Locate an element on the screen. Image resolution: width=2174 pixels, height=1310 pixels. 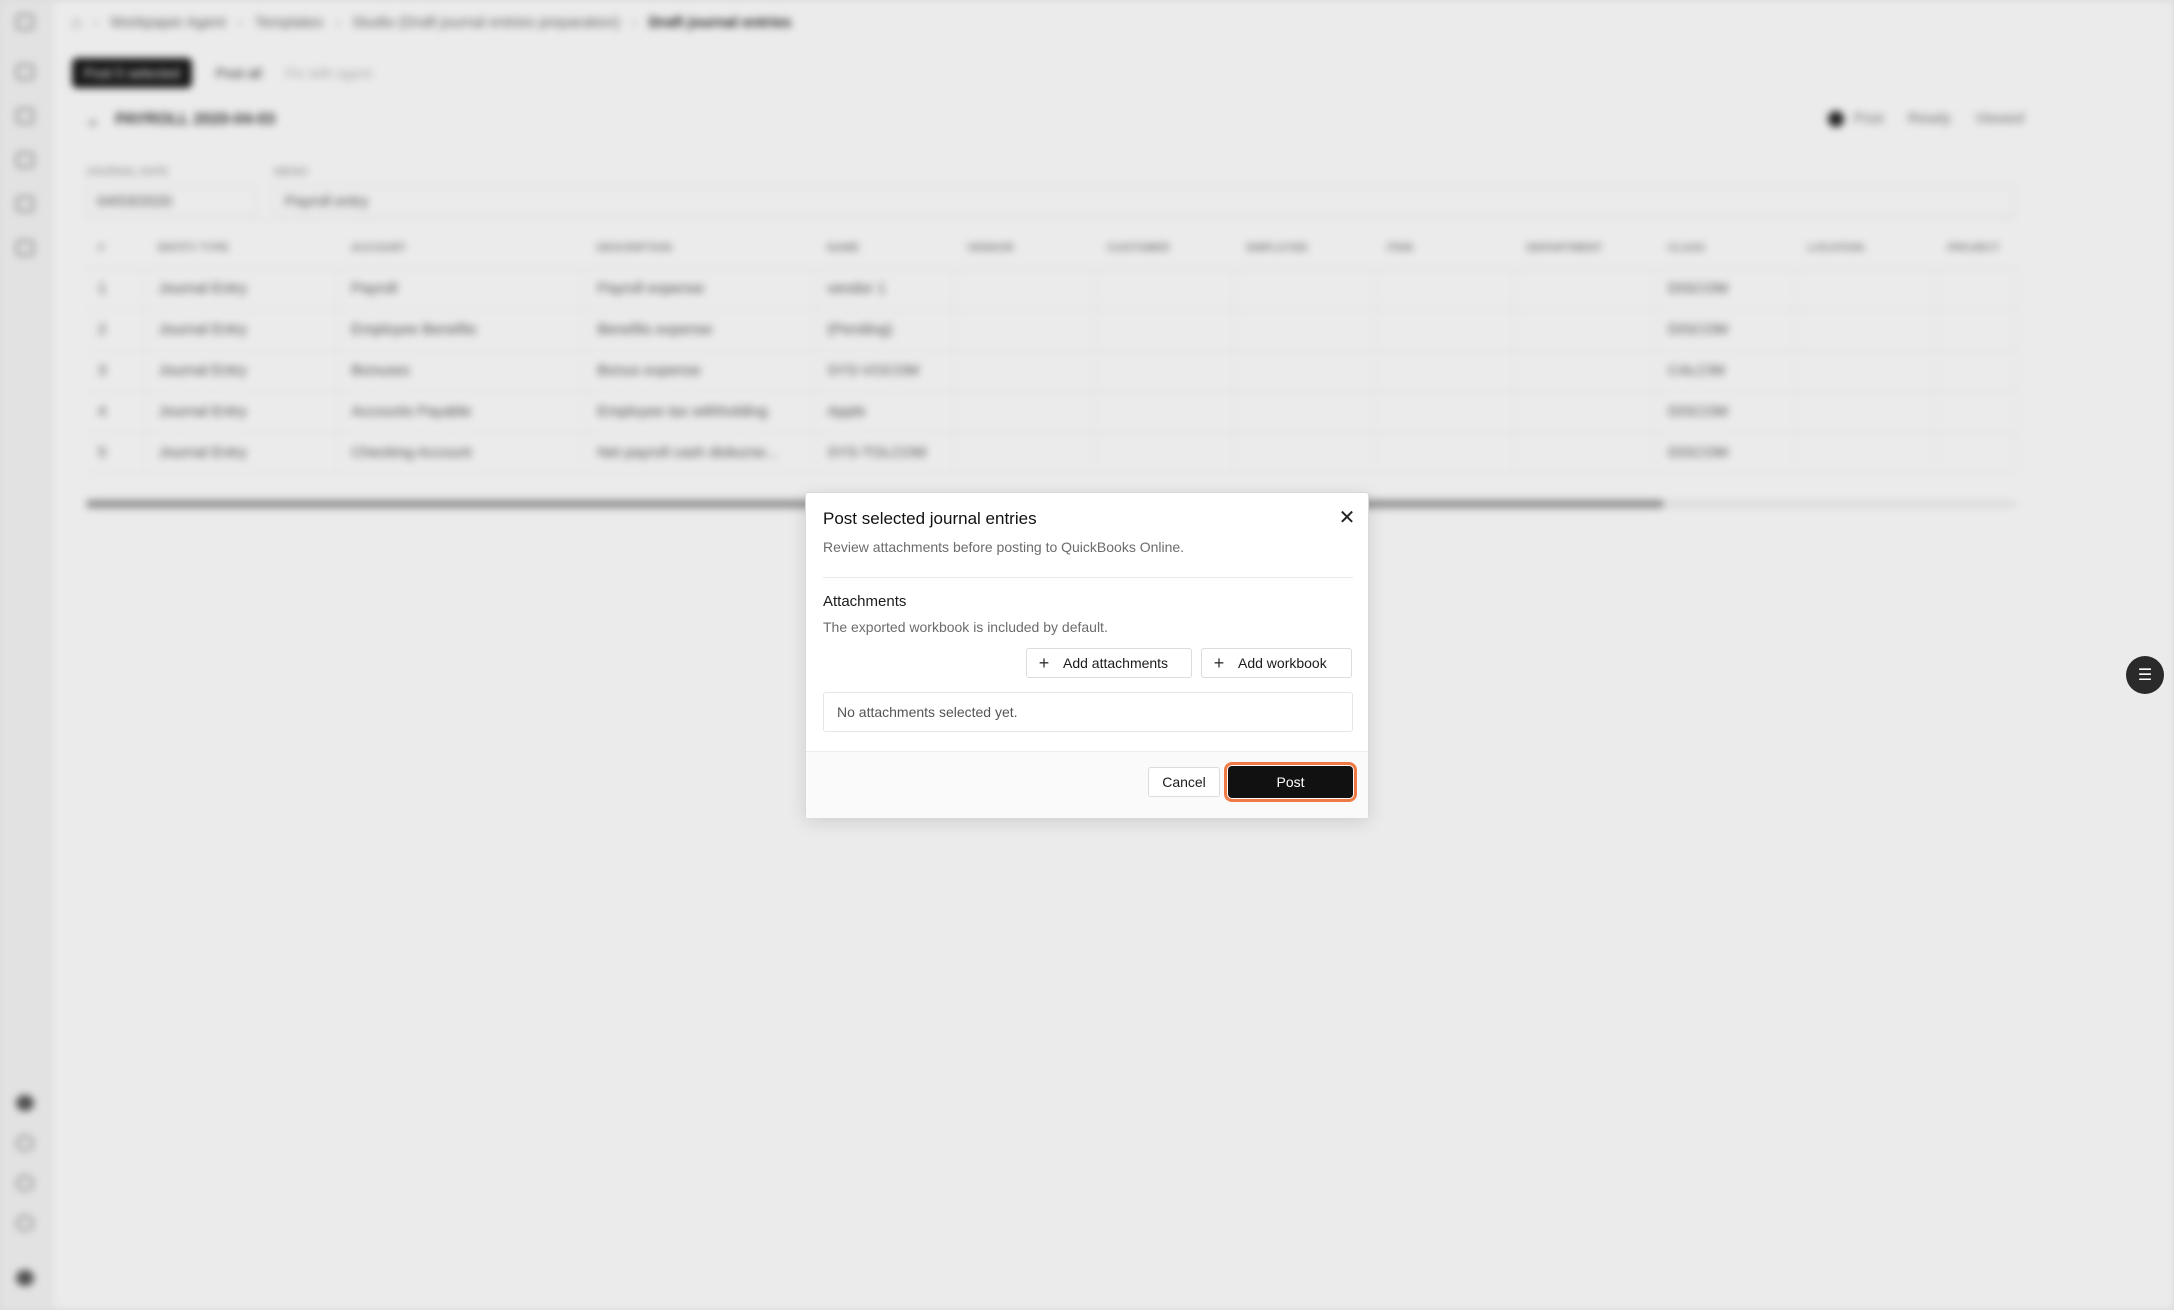
attachments-heading: Attachments is located at coordinates (865, 601).